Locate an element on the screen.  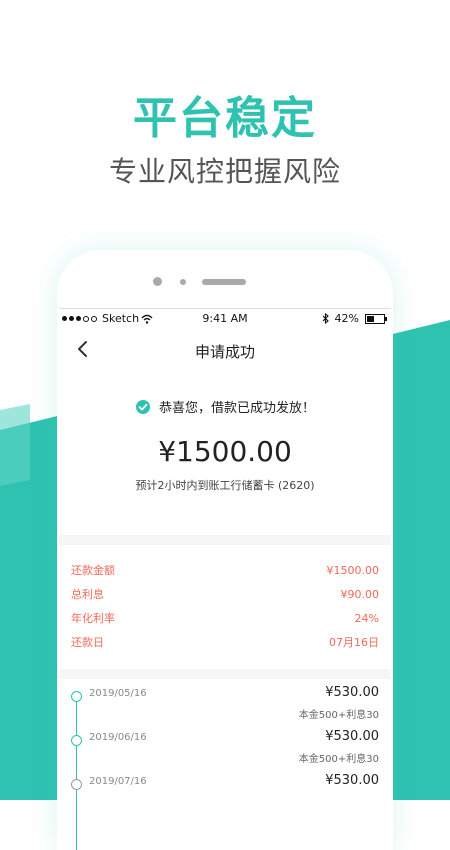
promo-subline: 专业风控把握风险 is located at coordinates (224, 171).